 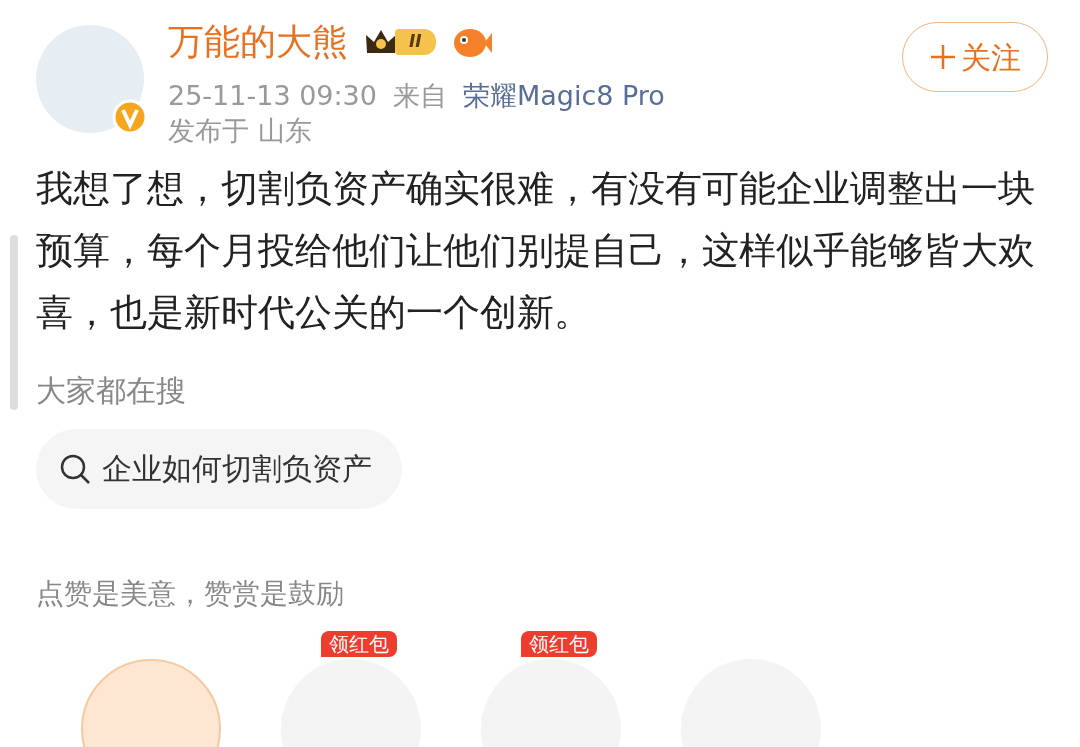 What do you see at coordinates (975, 57) in the screenshot?
I see `follow-button: 关注` at bounding box center [975, 57].